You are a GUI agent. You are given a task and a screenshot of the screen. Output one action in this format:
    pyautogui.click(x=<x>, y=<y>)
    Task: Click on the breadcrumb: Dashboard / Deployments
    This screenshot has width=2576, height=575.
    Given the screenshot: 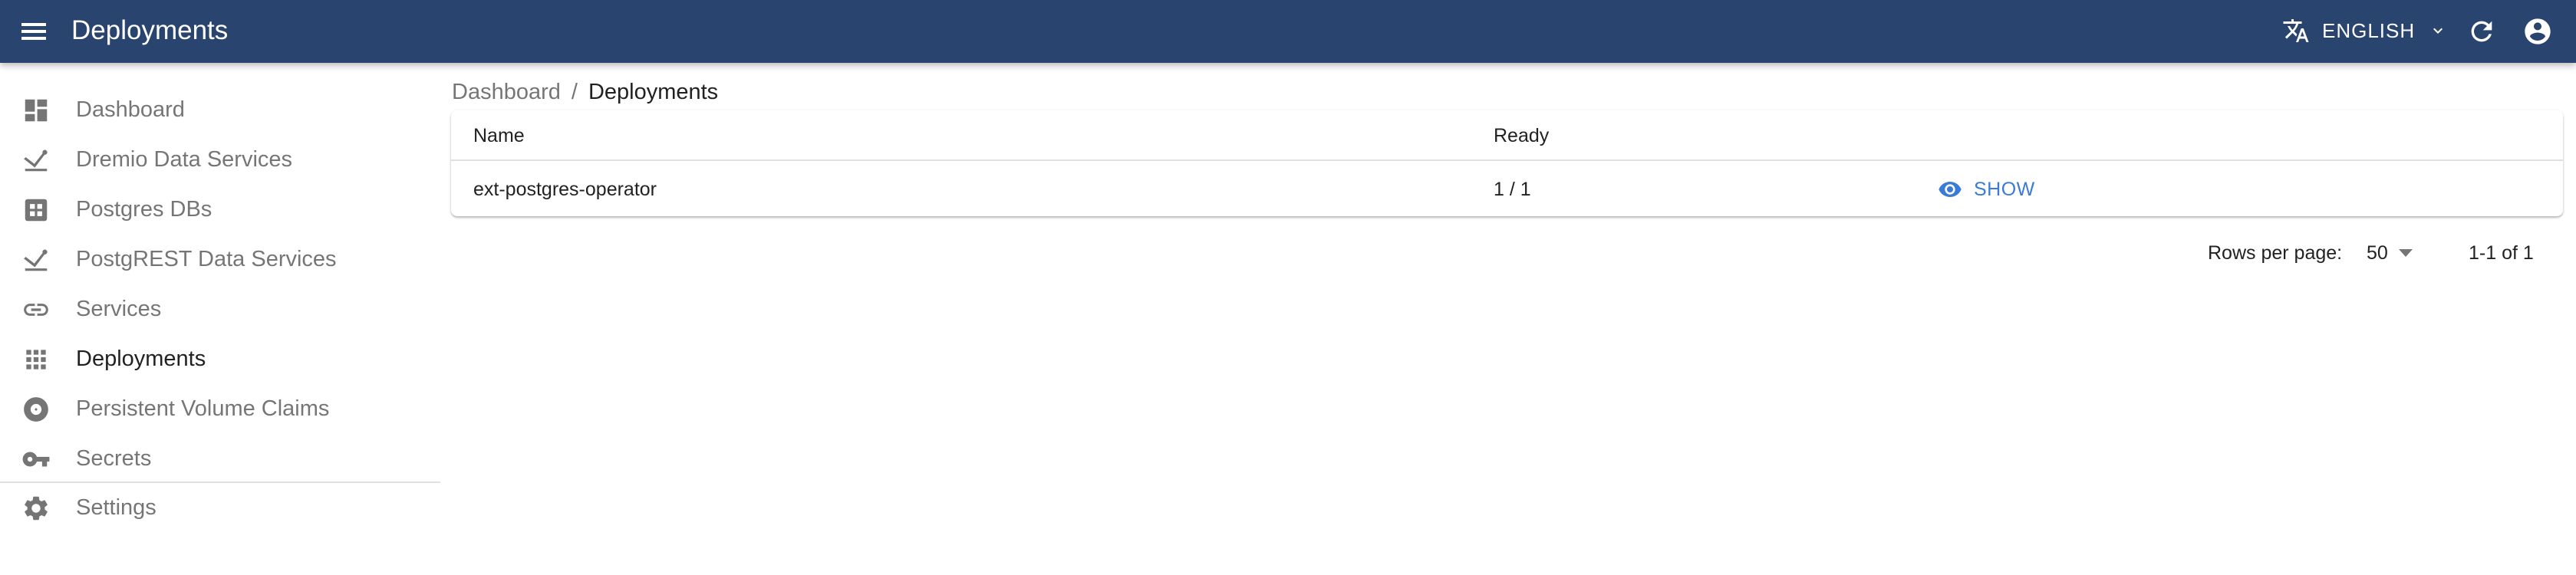 What is the action you would take?
    pyautogui.click(x=585, y=92)
    